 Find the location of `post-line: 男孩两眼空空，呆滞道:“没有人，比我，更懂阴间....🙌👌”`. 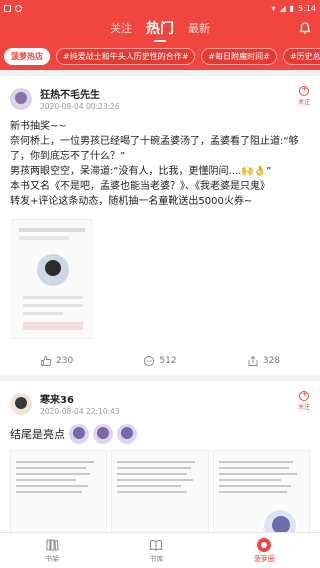

post-line: 男孩两眼空空，呆滞道:“没有人，比我，更懂阴间....🙌👌” is located at coordinates (141, 171).